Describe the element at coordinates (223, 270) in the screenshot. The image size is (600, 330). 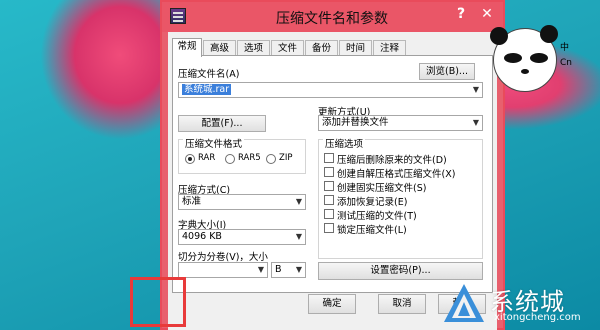
I see `split-size-input: ▼` at that location.